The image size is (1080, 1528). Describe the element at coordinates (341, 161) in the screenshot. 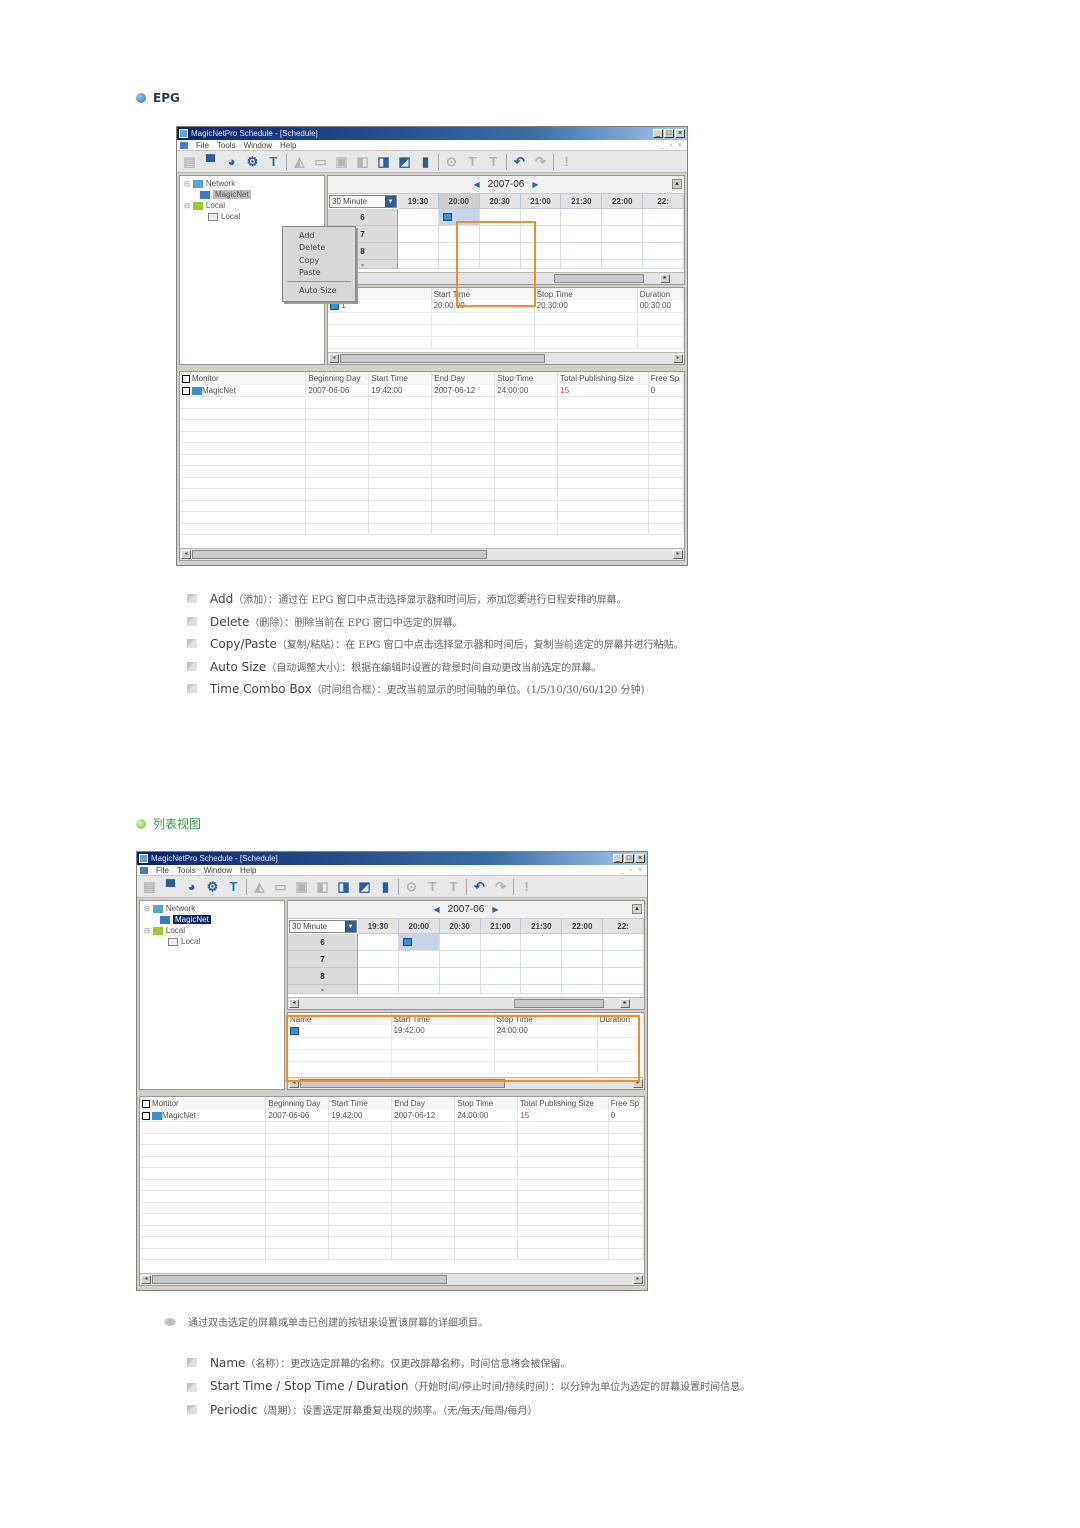

I see `image-icon: ▣` at that location.